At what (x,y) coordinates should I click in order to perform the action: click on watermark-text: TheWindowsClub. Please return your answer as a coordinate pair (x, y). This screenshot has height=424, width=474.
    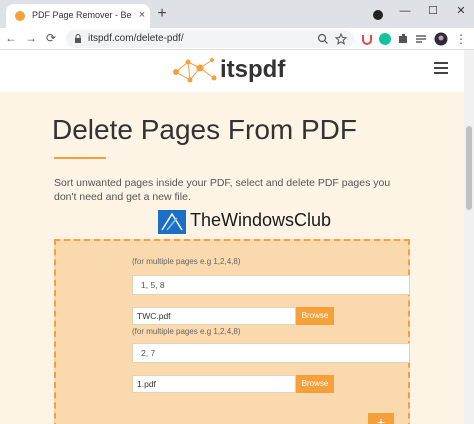
    Looking at the image, I should click on (261, 220).